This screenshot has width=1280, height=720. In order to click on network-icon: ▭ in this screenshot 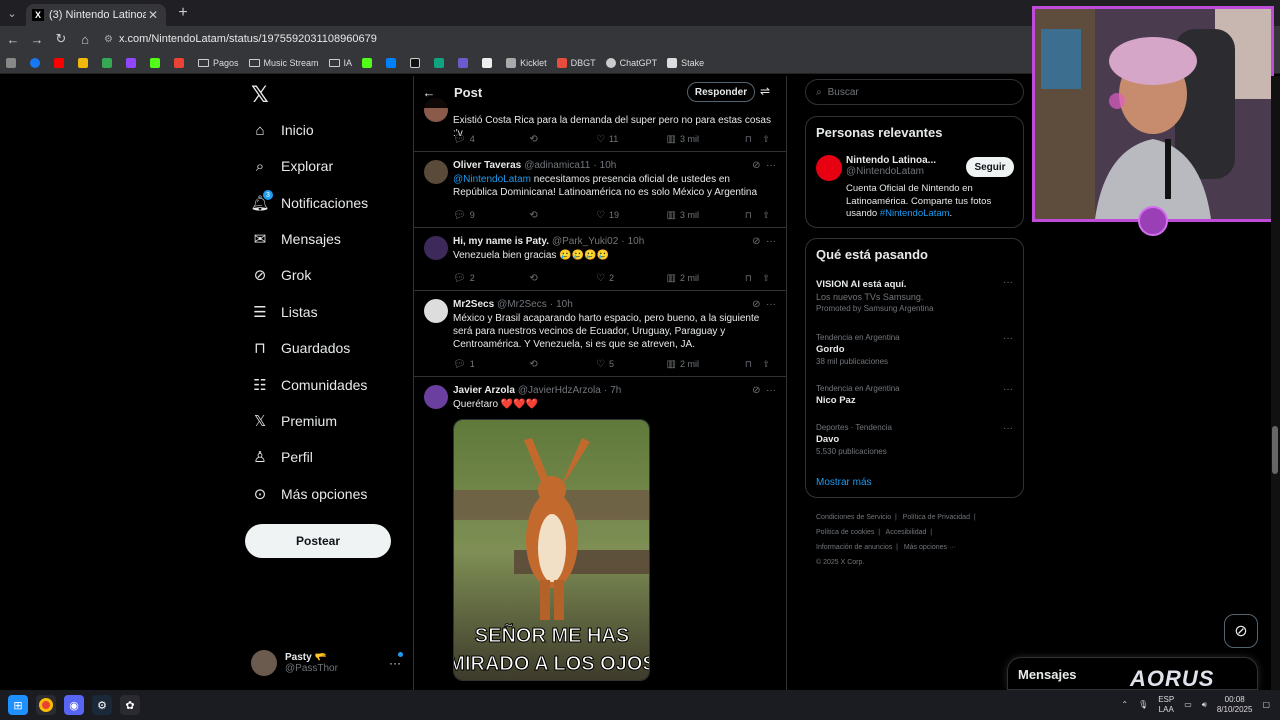, I will do `click(1188, 705)`.